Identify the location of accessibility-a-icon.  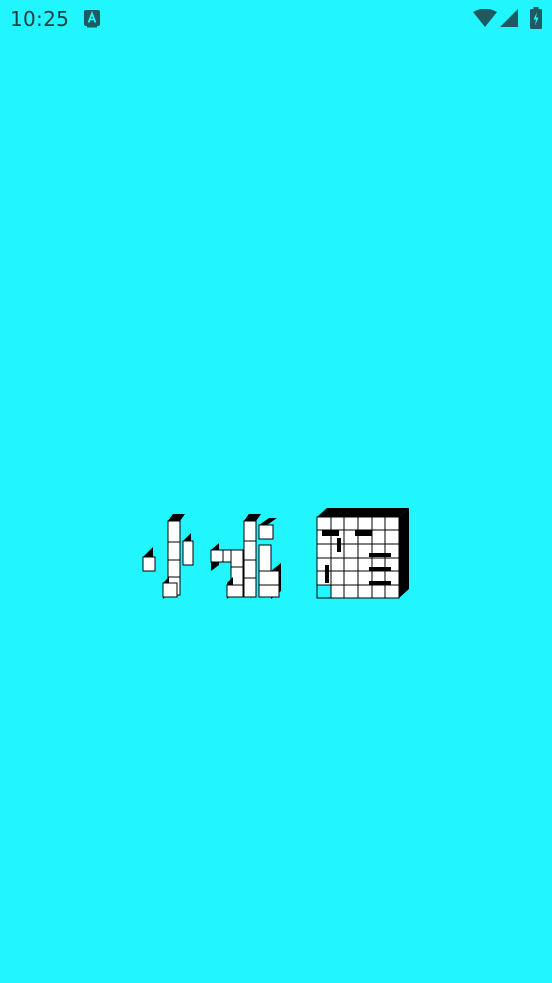
(92, 19).